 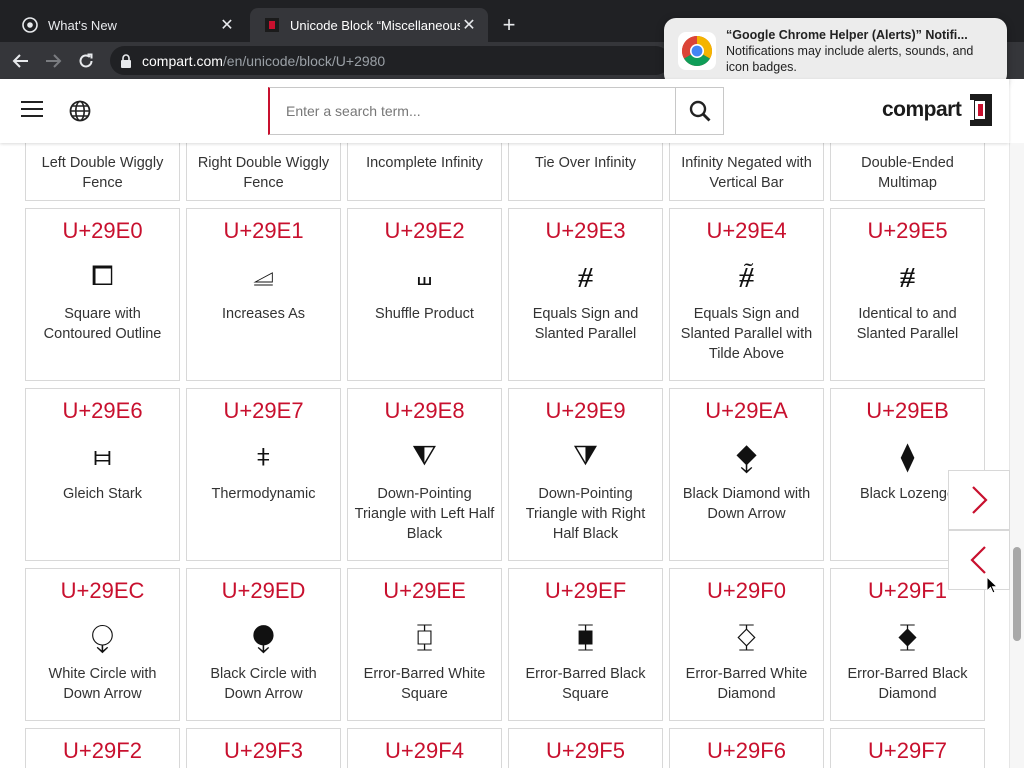 I want to click on char-glyph: ⧩, so click(x=585, y=455).